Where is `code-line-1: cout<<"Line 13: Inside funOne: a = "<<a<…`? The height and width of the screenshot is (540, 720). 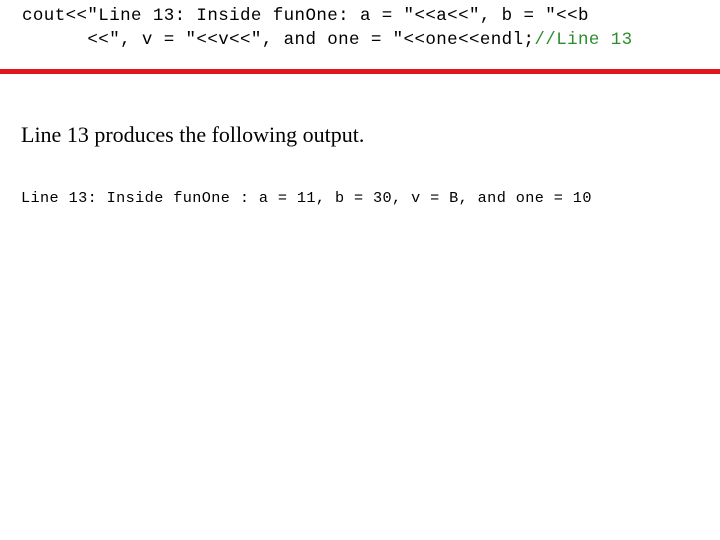
code-line-1: cout<<"Line 13: Inside funOne: a = "<<a<… is located at coordinates (305, 16).